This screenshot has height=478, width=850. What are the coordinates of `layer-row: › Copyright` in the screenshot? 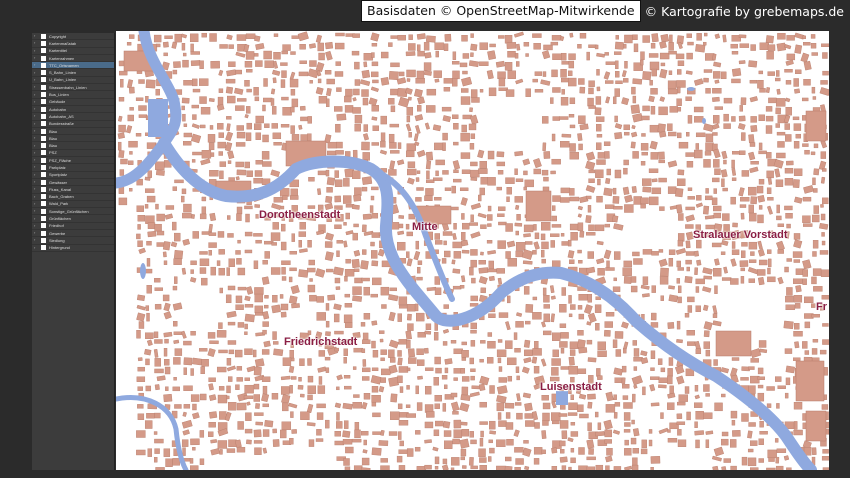 It's located at (73, 37).